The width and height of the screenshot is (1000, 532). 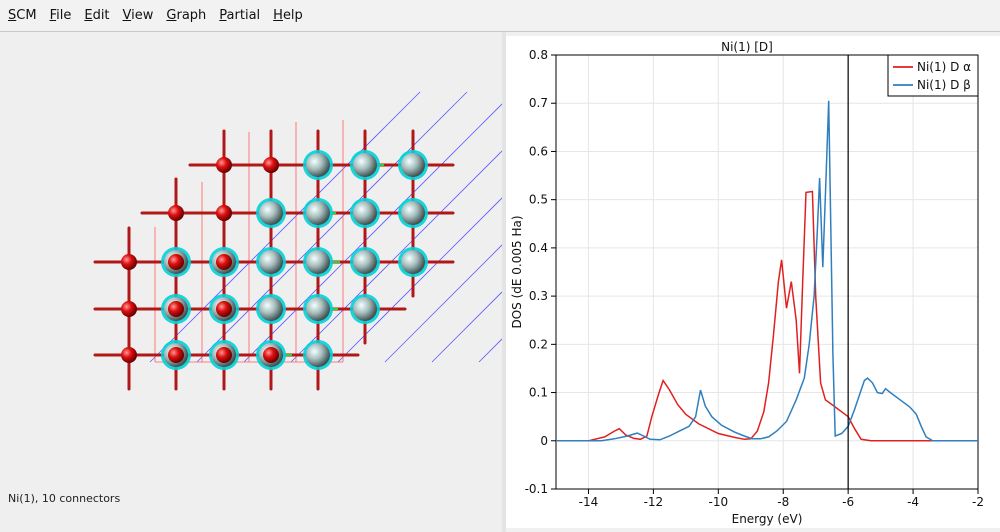 What do you see at coordinates (783, 502) in the screenshot?
I see `x-tick-label: -8` at bounding box center [783, 502].